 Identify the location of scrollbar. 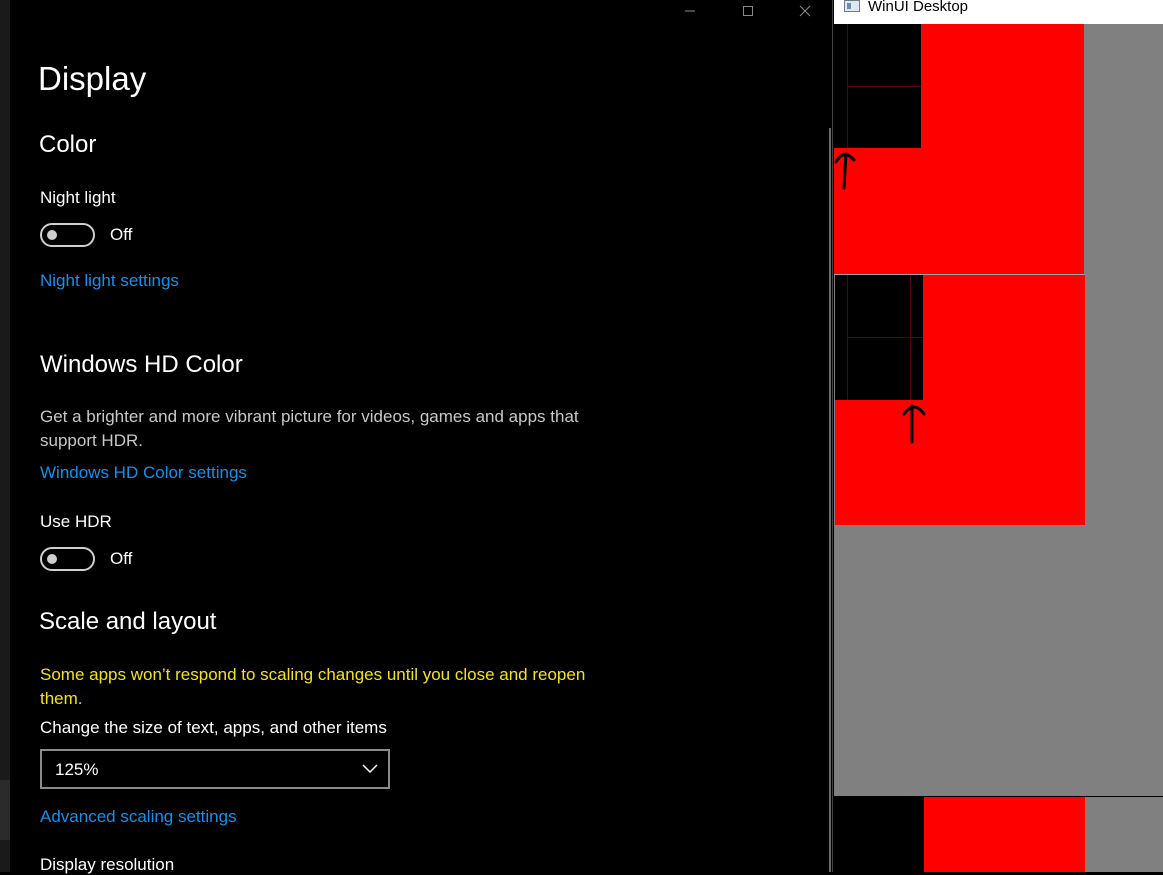
(830, 500).